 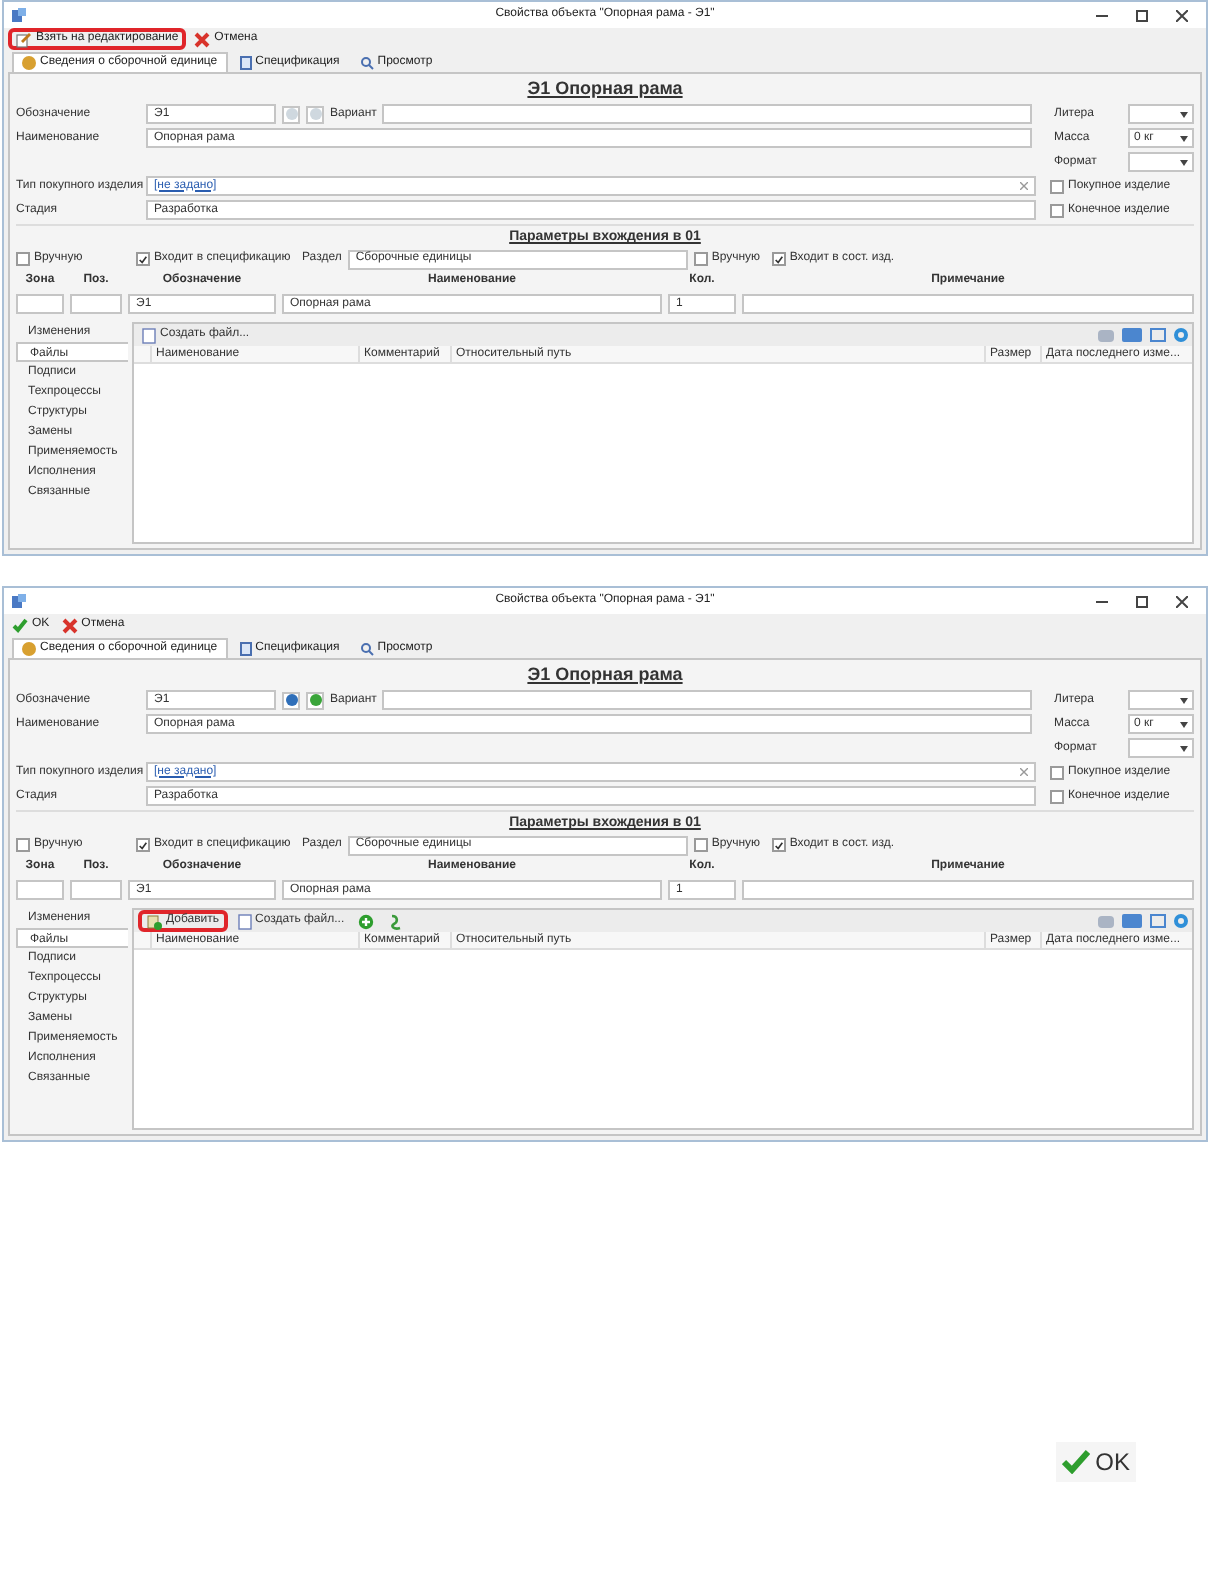 I want to click on link-icon, so click(x=396, y=921).